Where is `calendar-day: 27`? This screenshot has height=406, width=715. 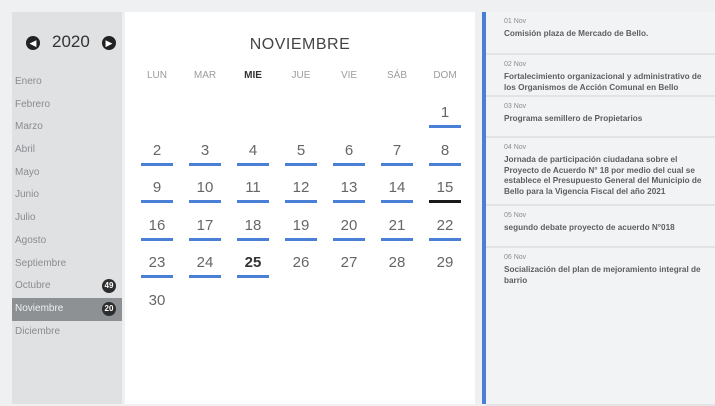 calendar-day: 27 is located at coordinates (349, 267).